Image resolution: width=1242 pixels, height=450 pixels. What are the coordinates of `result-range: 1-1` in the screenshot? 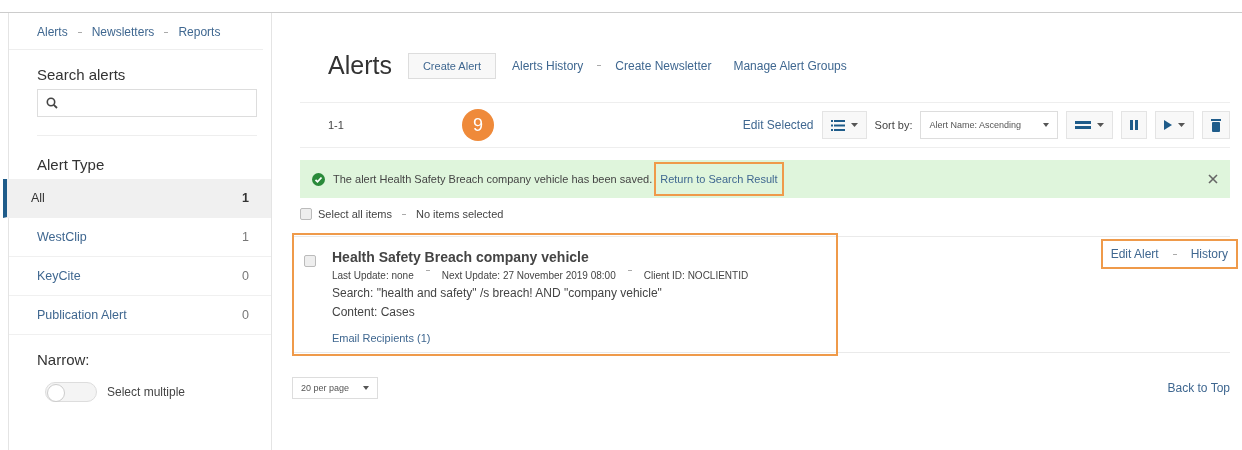 It's located at (336, 125).